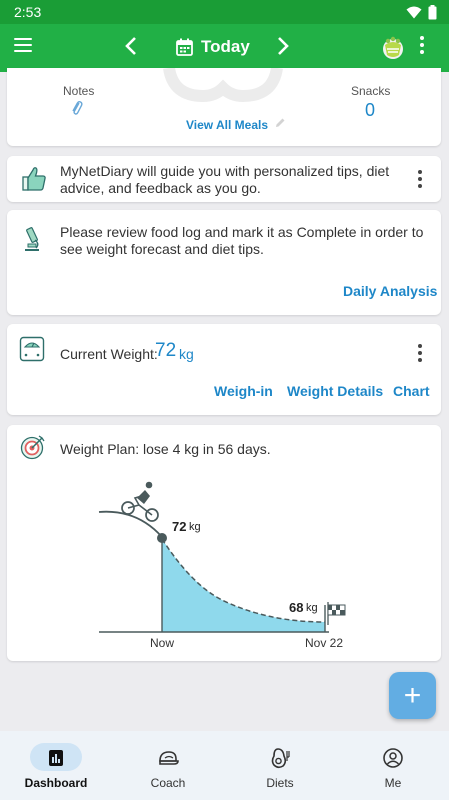 The height and width of the screenshot is (800, 449). What do you see at coordinates (79, 91) in the screenshot?
I see `notes-label: Notes` at bounding box center [79, 91].